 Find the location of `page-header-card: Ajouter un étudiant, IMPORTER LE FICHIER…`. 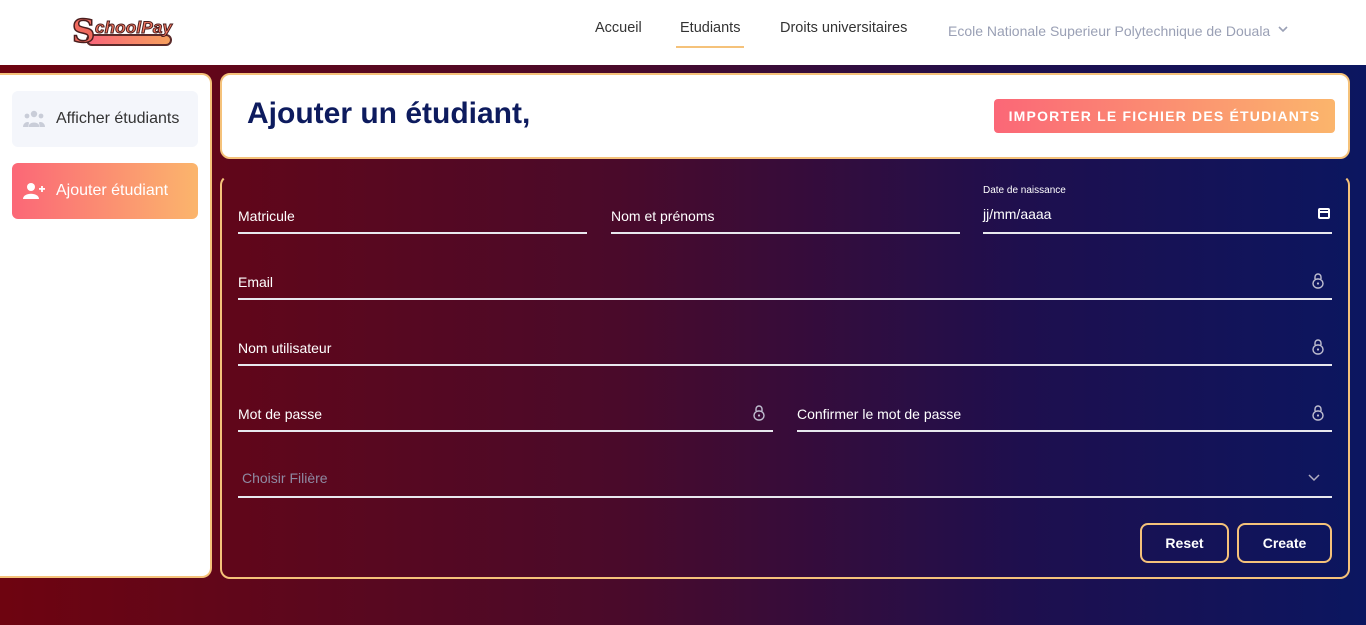

page-header-card: Ajouter un étudiant, IMPORTER LE FICHIER… is located at coordinates (785, 116).